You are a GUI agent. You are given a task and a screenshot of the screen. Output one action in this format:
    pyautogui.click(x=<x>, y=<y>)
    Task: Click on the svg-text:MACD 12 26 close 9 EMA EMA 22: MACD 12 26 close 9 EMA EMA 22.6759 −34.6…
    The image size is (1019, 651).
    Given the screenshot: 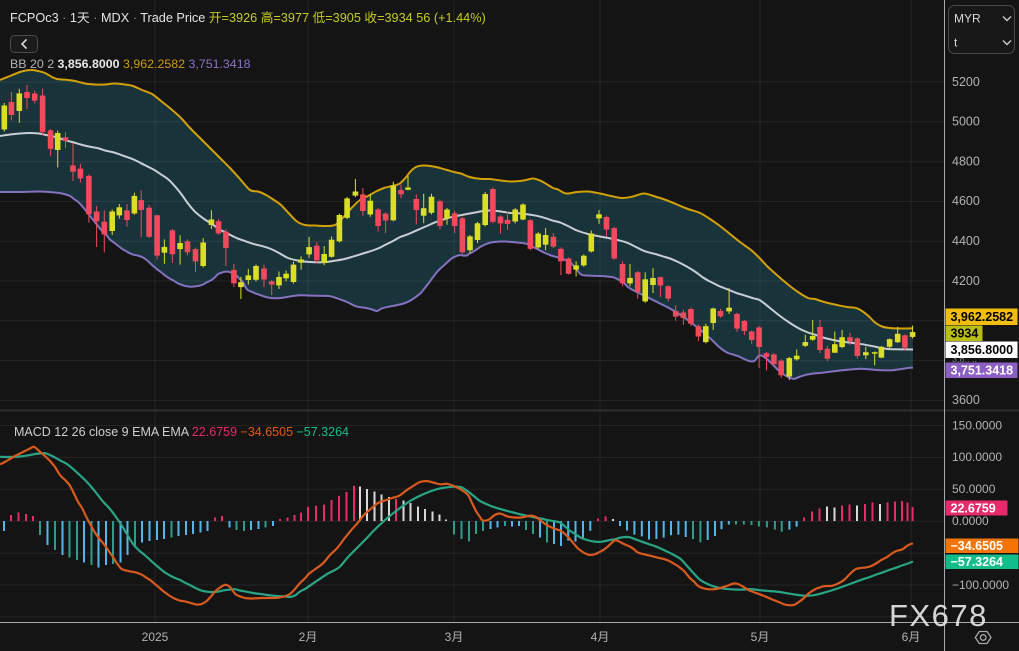 What is the action you would take?
    pyautogui.click(x=181, y=432)
    